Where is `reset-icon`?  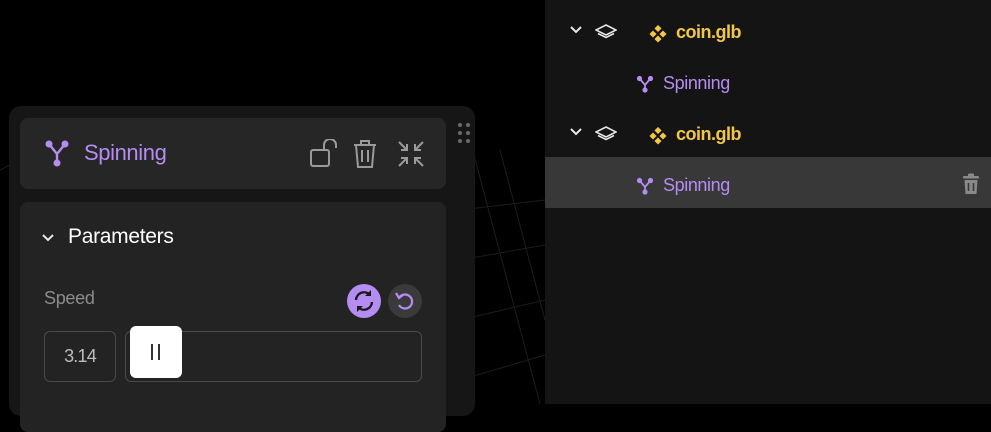
reset-icon is located at coordinates (404, 301).